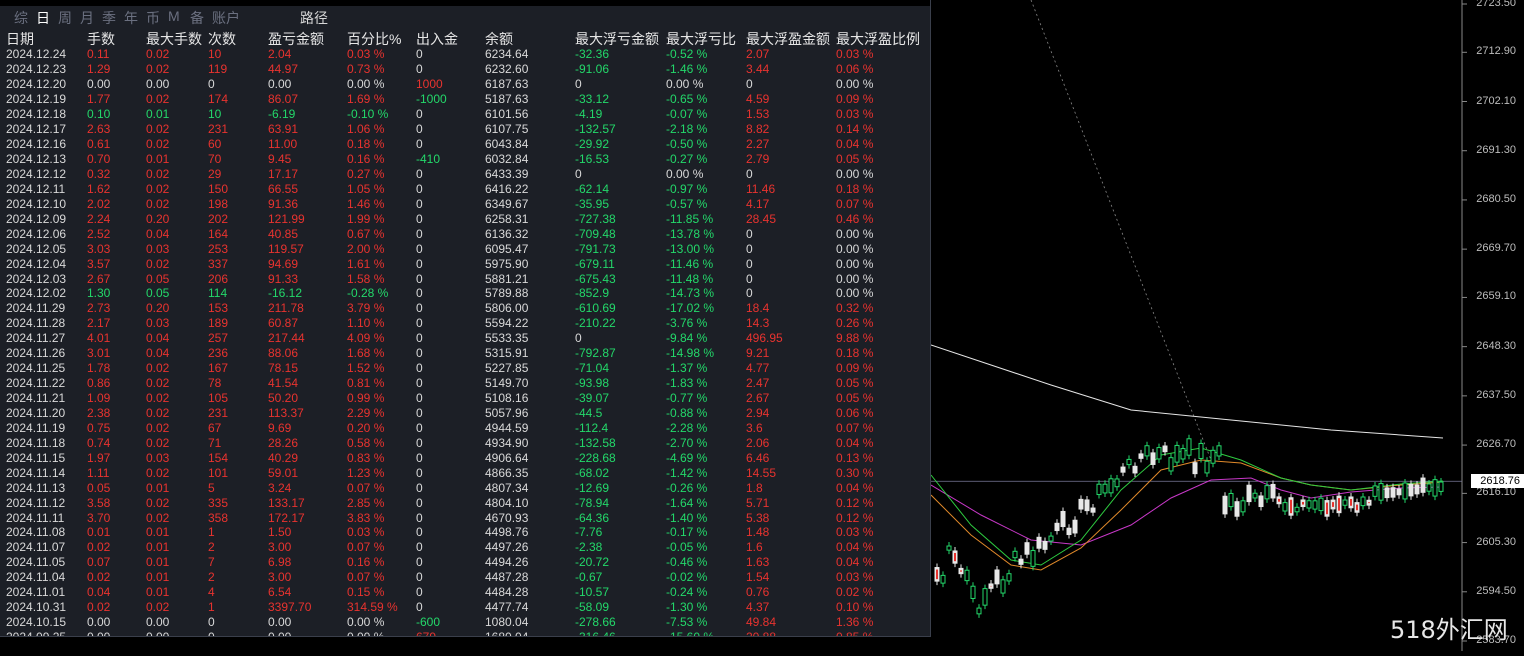 The height and width of the screenshot is (656, 1524). Describe the element at coordinates (40, 278) in the screenshot. I see `table-cell: 2024.12.03` at that location.